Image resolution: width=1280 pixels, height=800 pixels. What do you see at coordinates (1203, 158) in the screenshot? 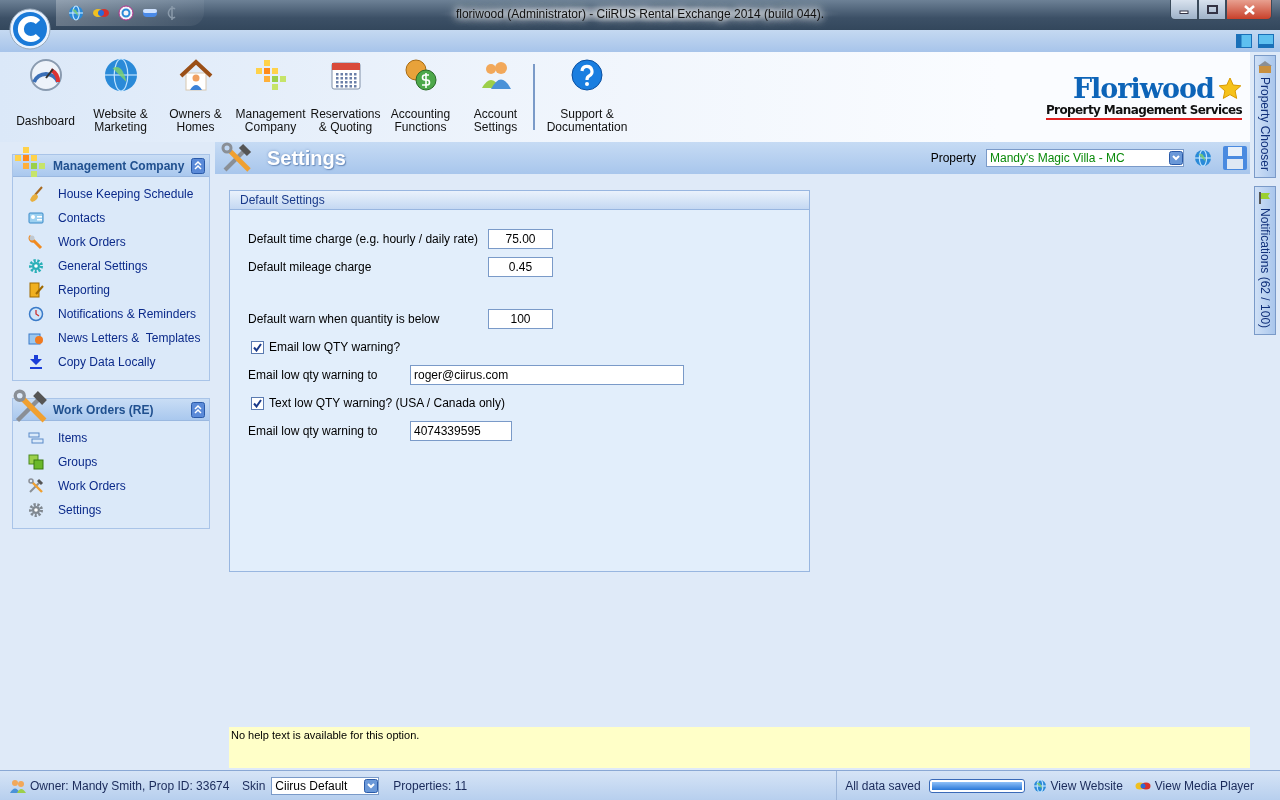
I see `refresh-globe-icon` at bounding box center [1203, 158].